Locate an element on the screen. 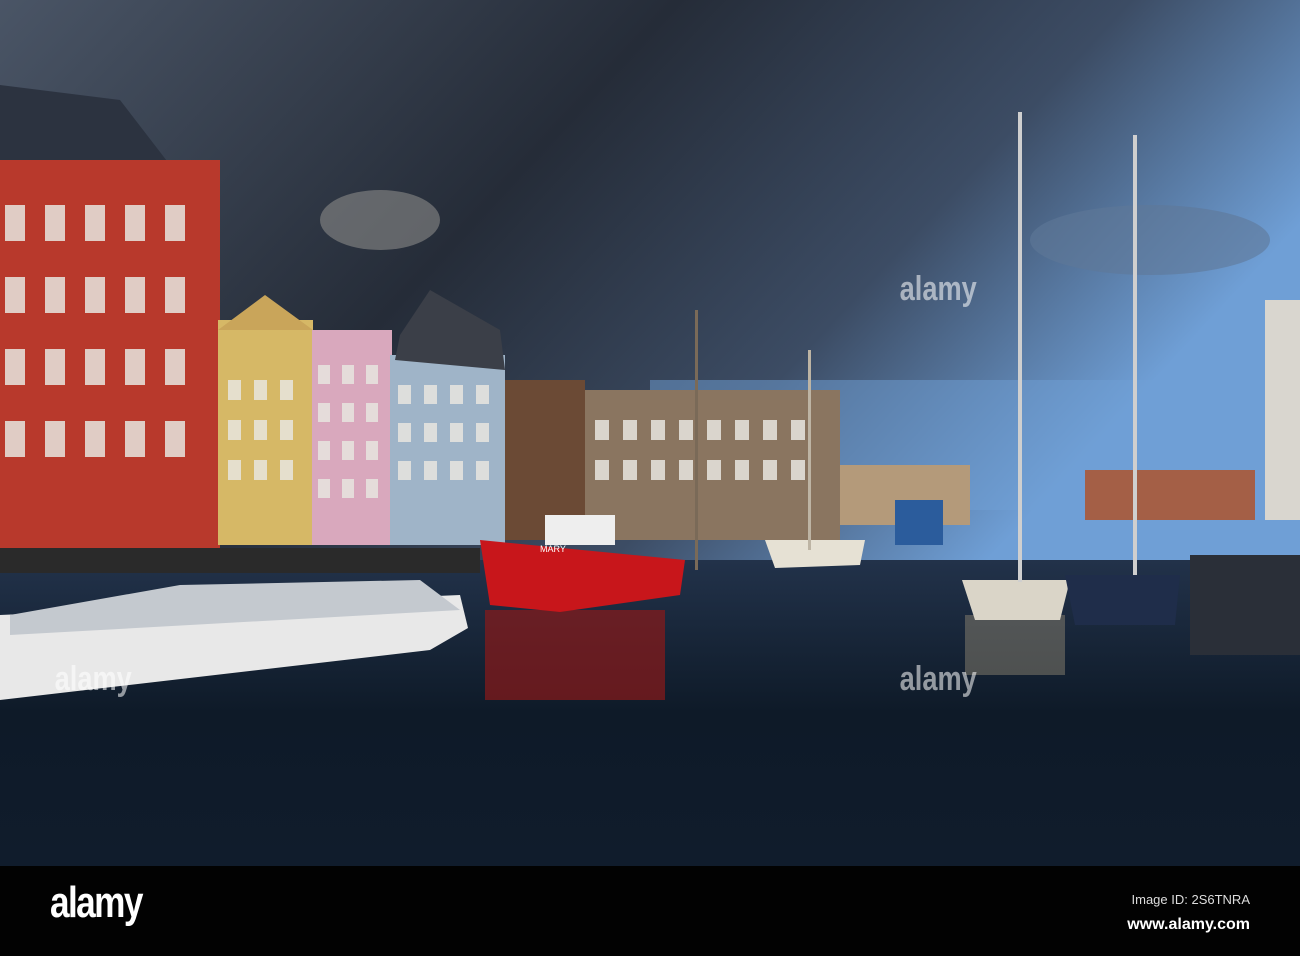 This screenshot has width=1300, height=956. blue-building is located at coordinates (447, 450).